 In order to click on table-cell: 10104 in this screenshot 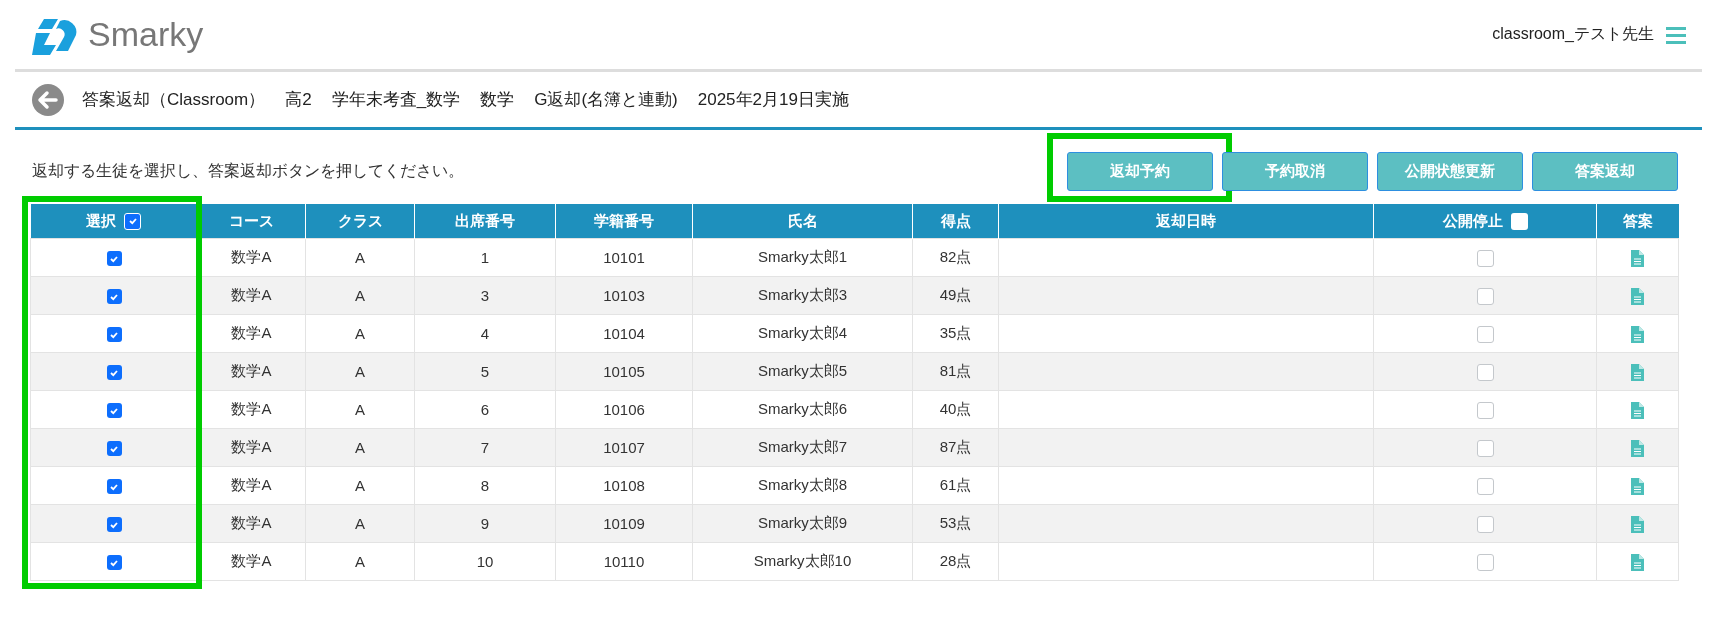, I will do `click(624, 333)`.